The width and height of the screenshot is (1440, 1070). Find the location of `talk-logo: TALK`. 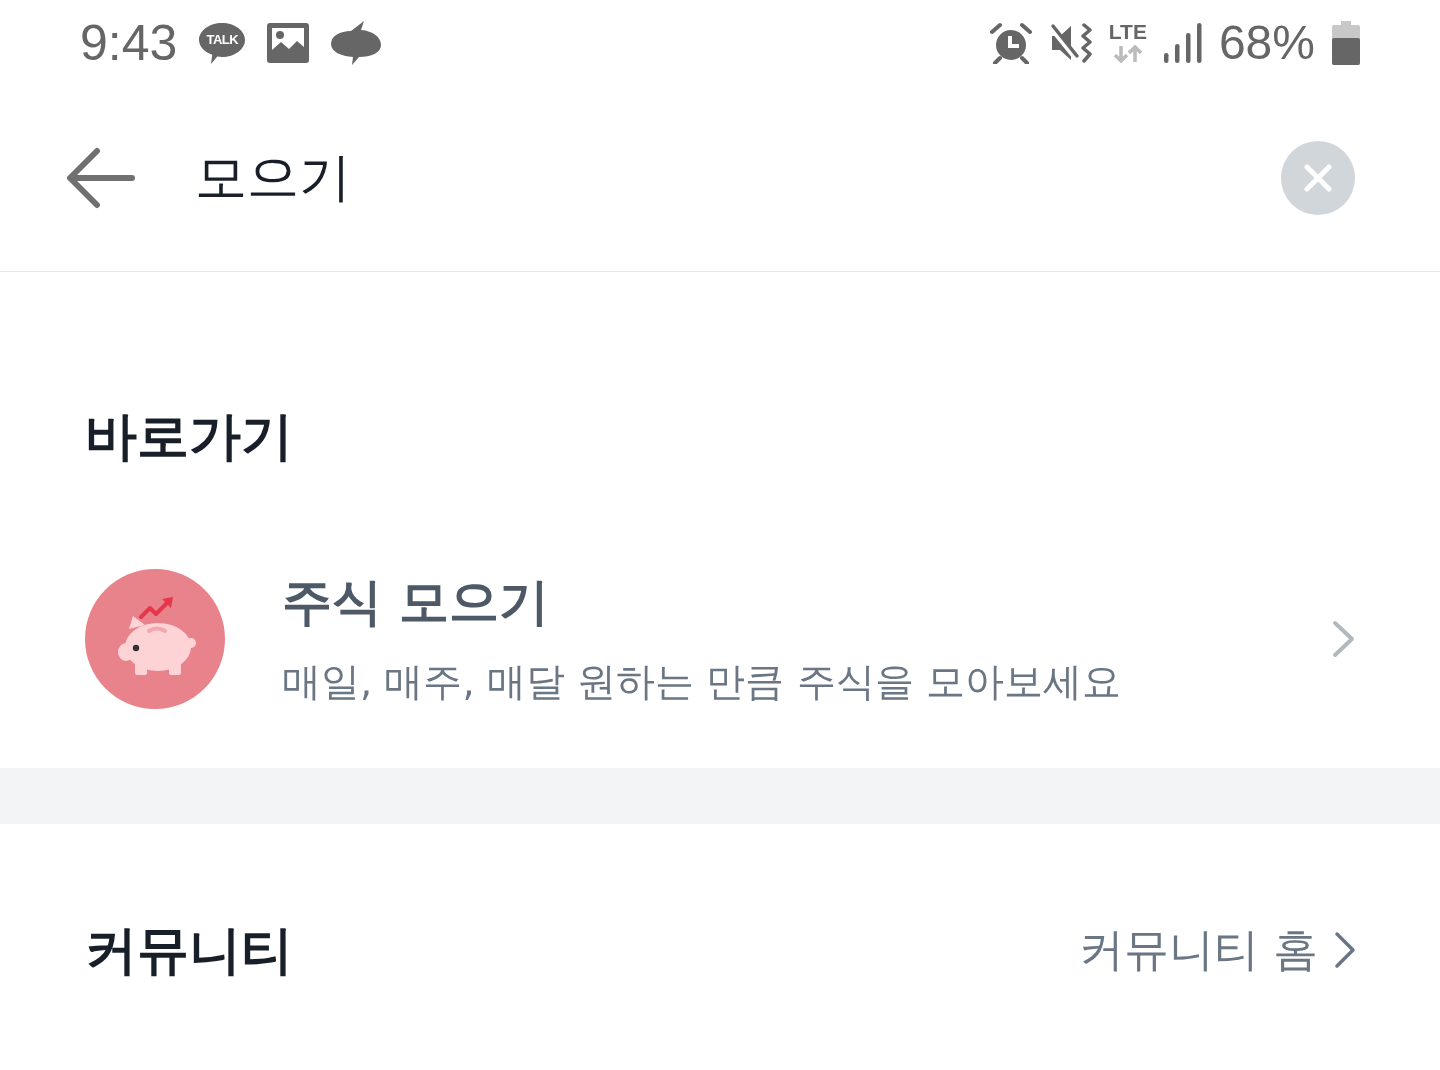

talk-logo: TALK is located at coordinates (222, 42).